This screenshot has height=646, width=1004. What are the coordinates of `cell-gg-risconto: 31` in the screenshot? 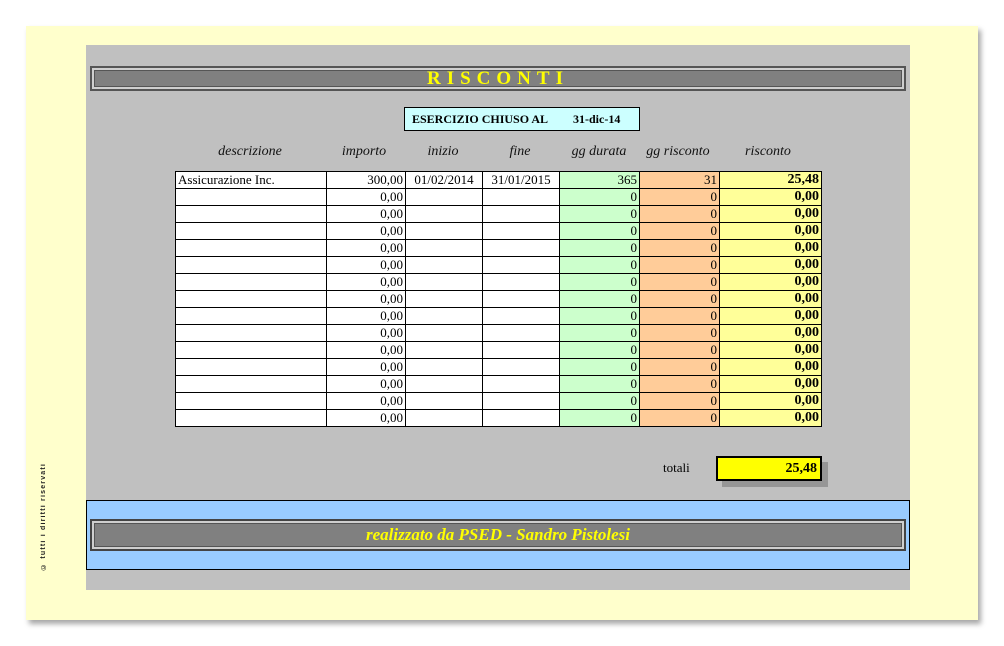 It's located at (679, 180).